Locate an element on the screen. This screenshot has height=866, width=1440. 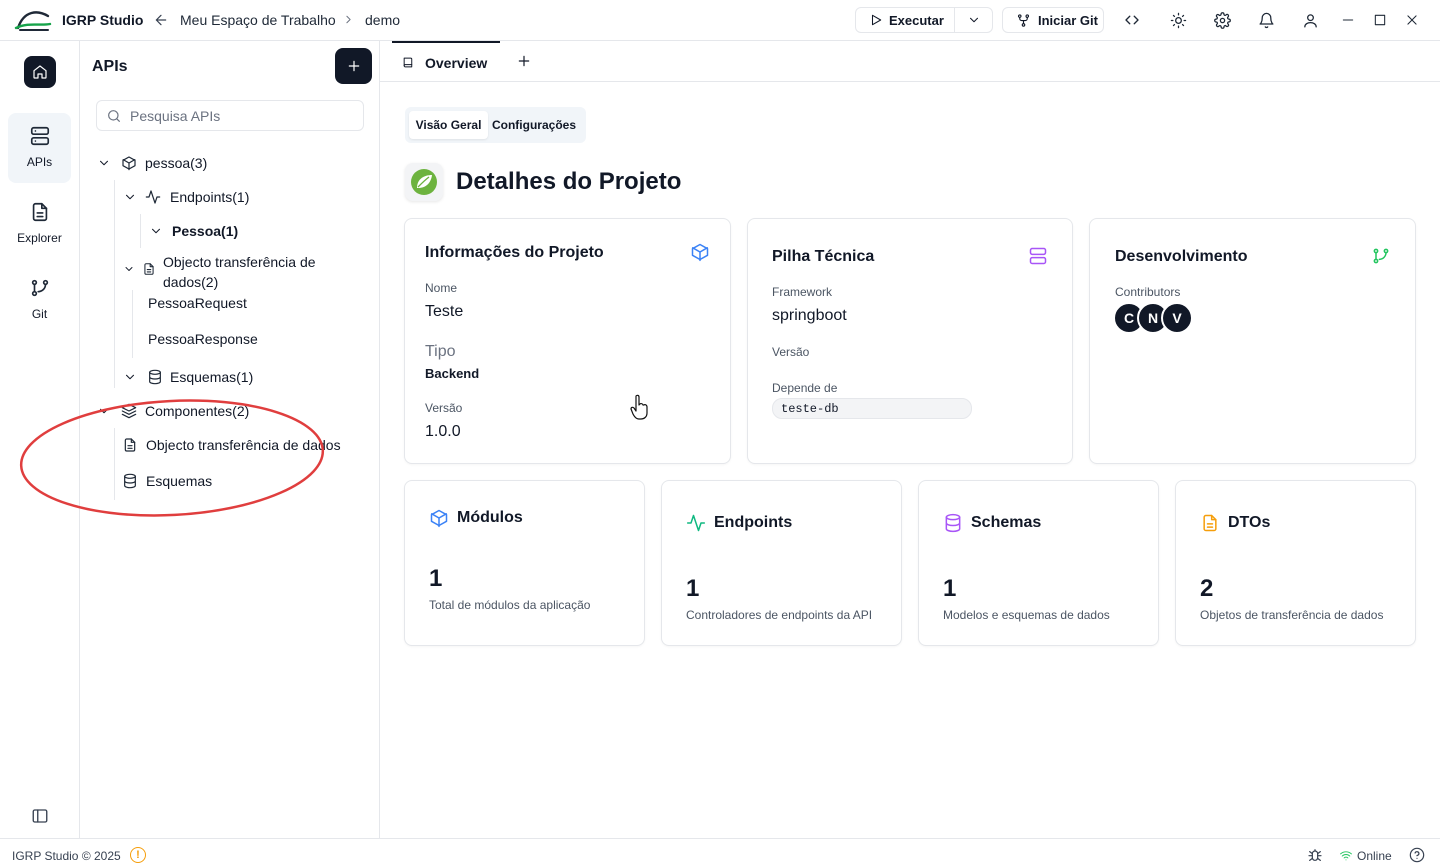
close-icon is located at coordinates (1412, 20).